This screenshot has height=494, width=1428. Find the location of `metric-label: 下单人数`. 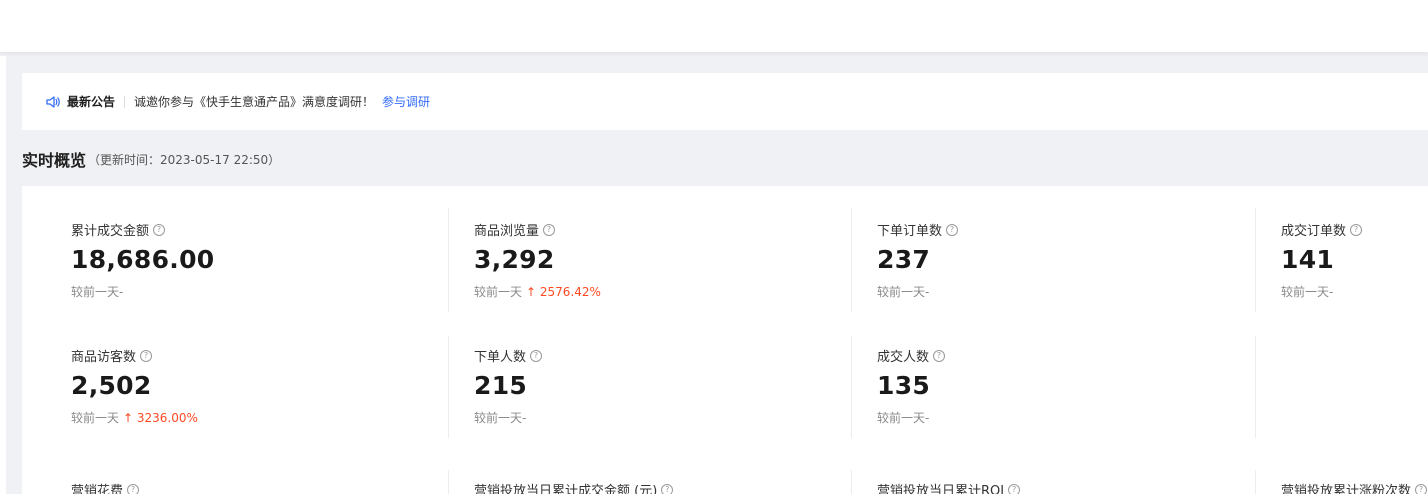

metric-label: 下单人数 is located at coordinates (500, 357).